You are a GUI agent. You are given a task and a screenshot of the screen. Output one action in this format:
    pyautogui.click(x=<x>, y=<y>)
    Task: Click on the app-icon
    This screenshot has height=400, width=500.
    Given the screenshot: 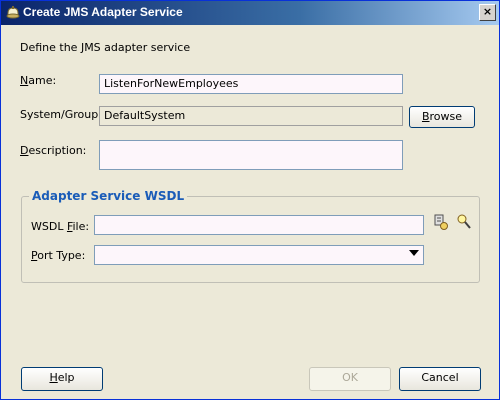 What is the action you would take?
    pyautogui.click(x=13, y=13)
    